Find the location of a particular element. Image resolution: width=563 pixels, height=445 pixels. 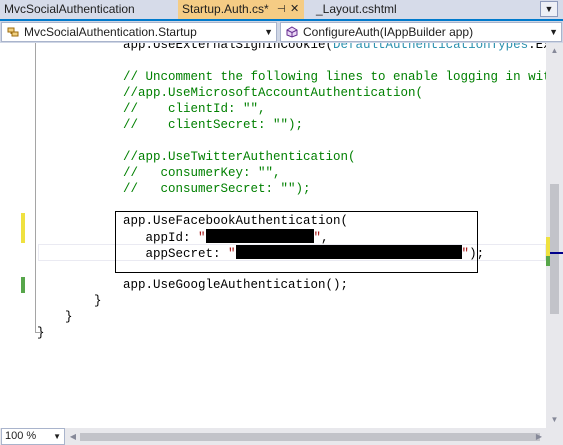

member-selector-value: ConfigureAuth(IAppBuilder app) is located at coordinates (388, 32).